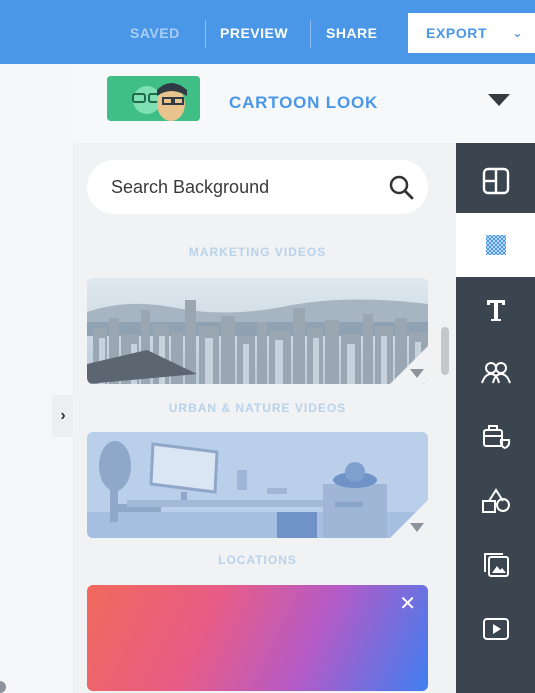 Image resolution: width=535 pixels, height=693 pixels. I want to click on tool-sidebar, so click(495, 418).